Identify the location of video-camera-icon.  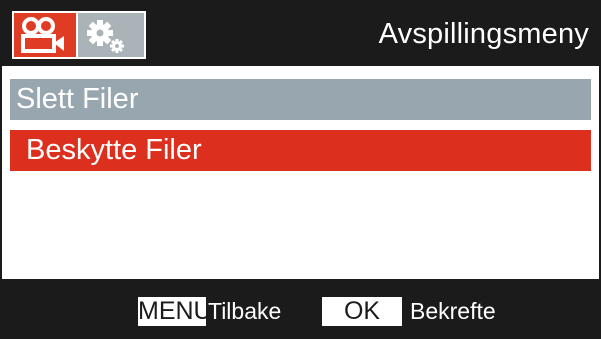
(42, 35).